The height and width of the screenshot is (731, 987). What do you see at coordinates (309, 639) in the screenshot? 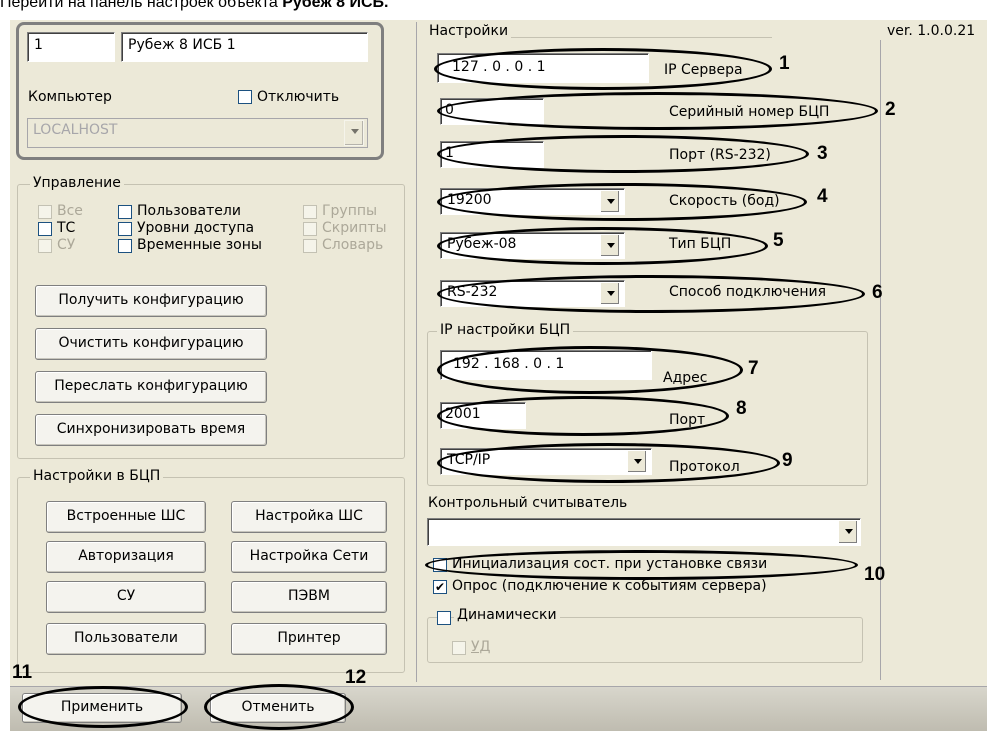
I see `printer-button: Принтер` at bounding box center [309, 639].